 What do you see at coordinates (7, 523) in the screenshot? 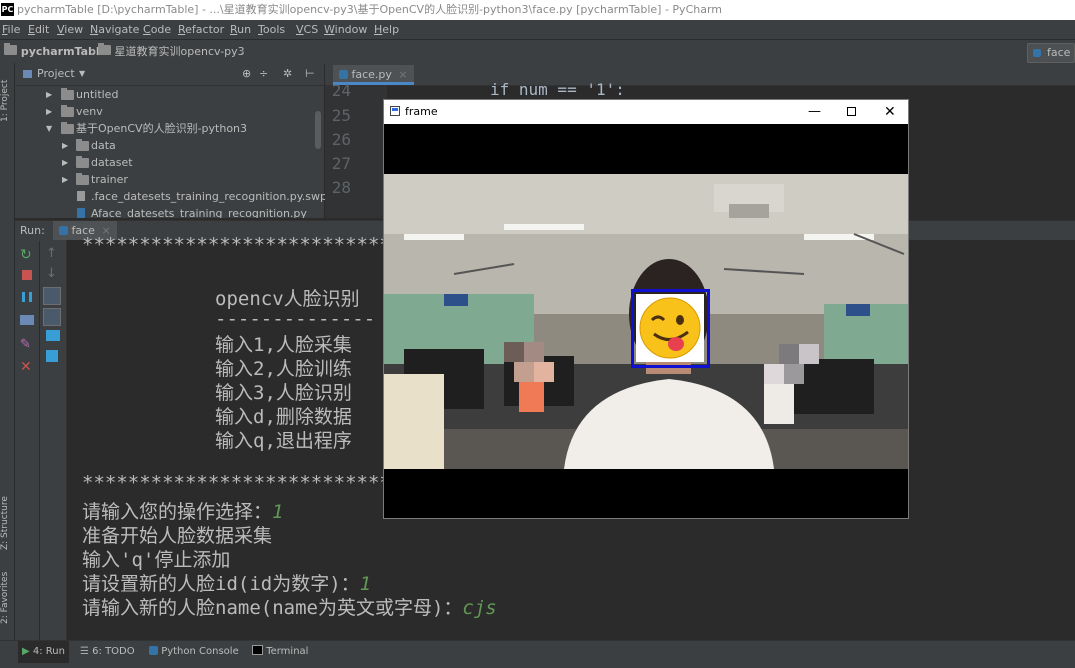
I see `structure-tool-tab: Z: Structure` at bounding box center [7, 523].